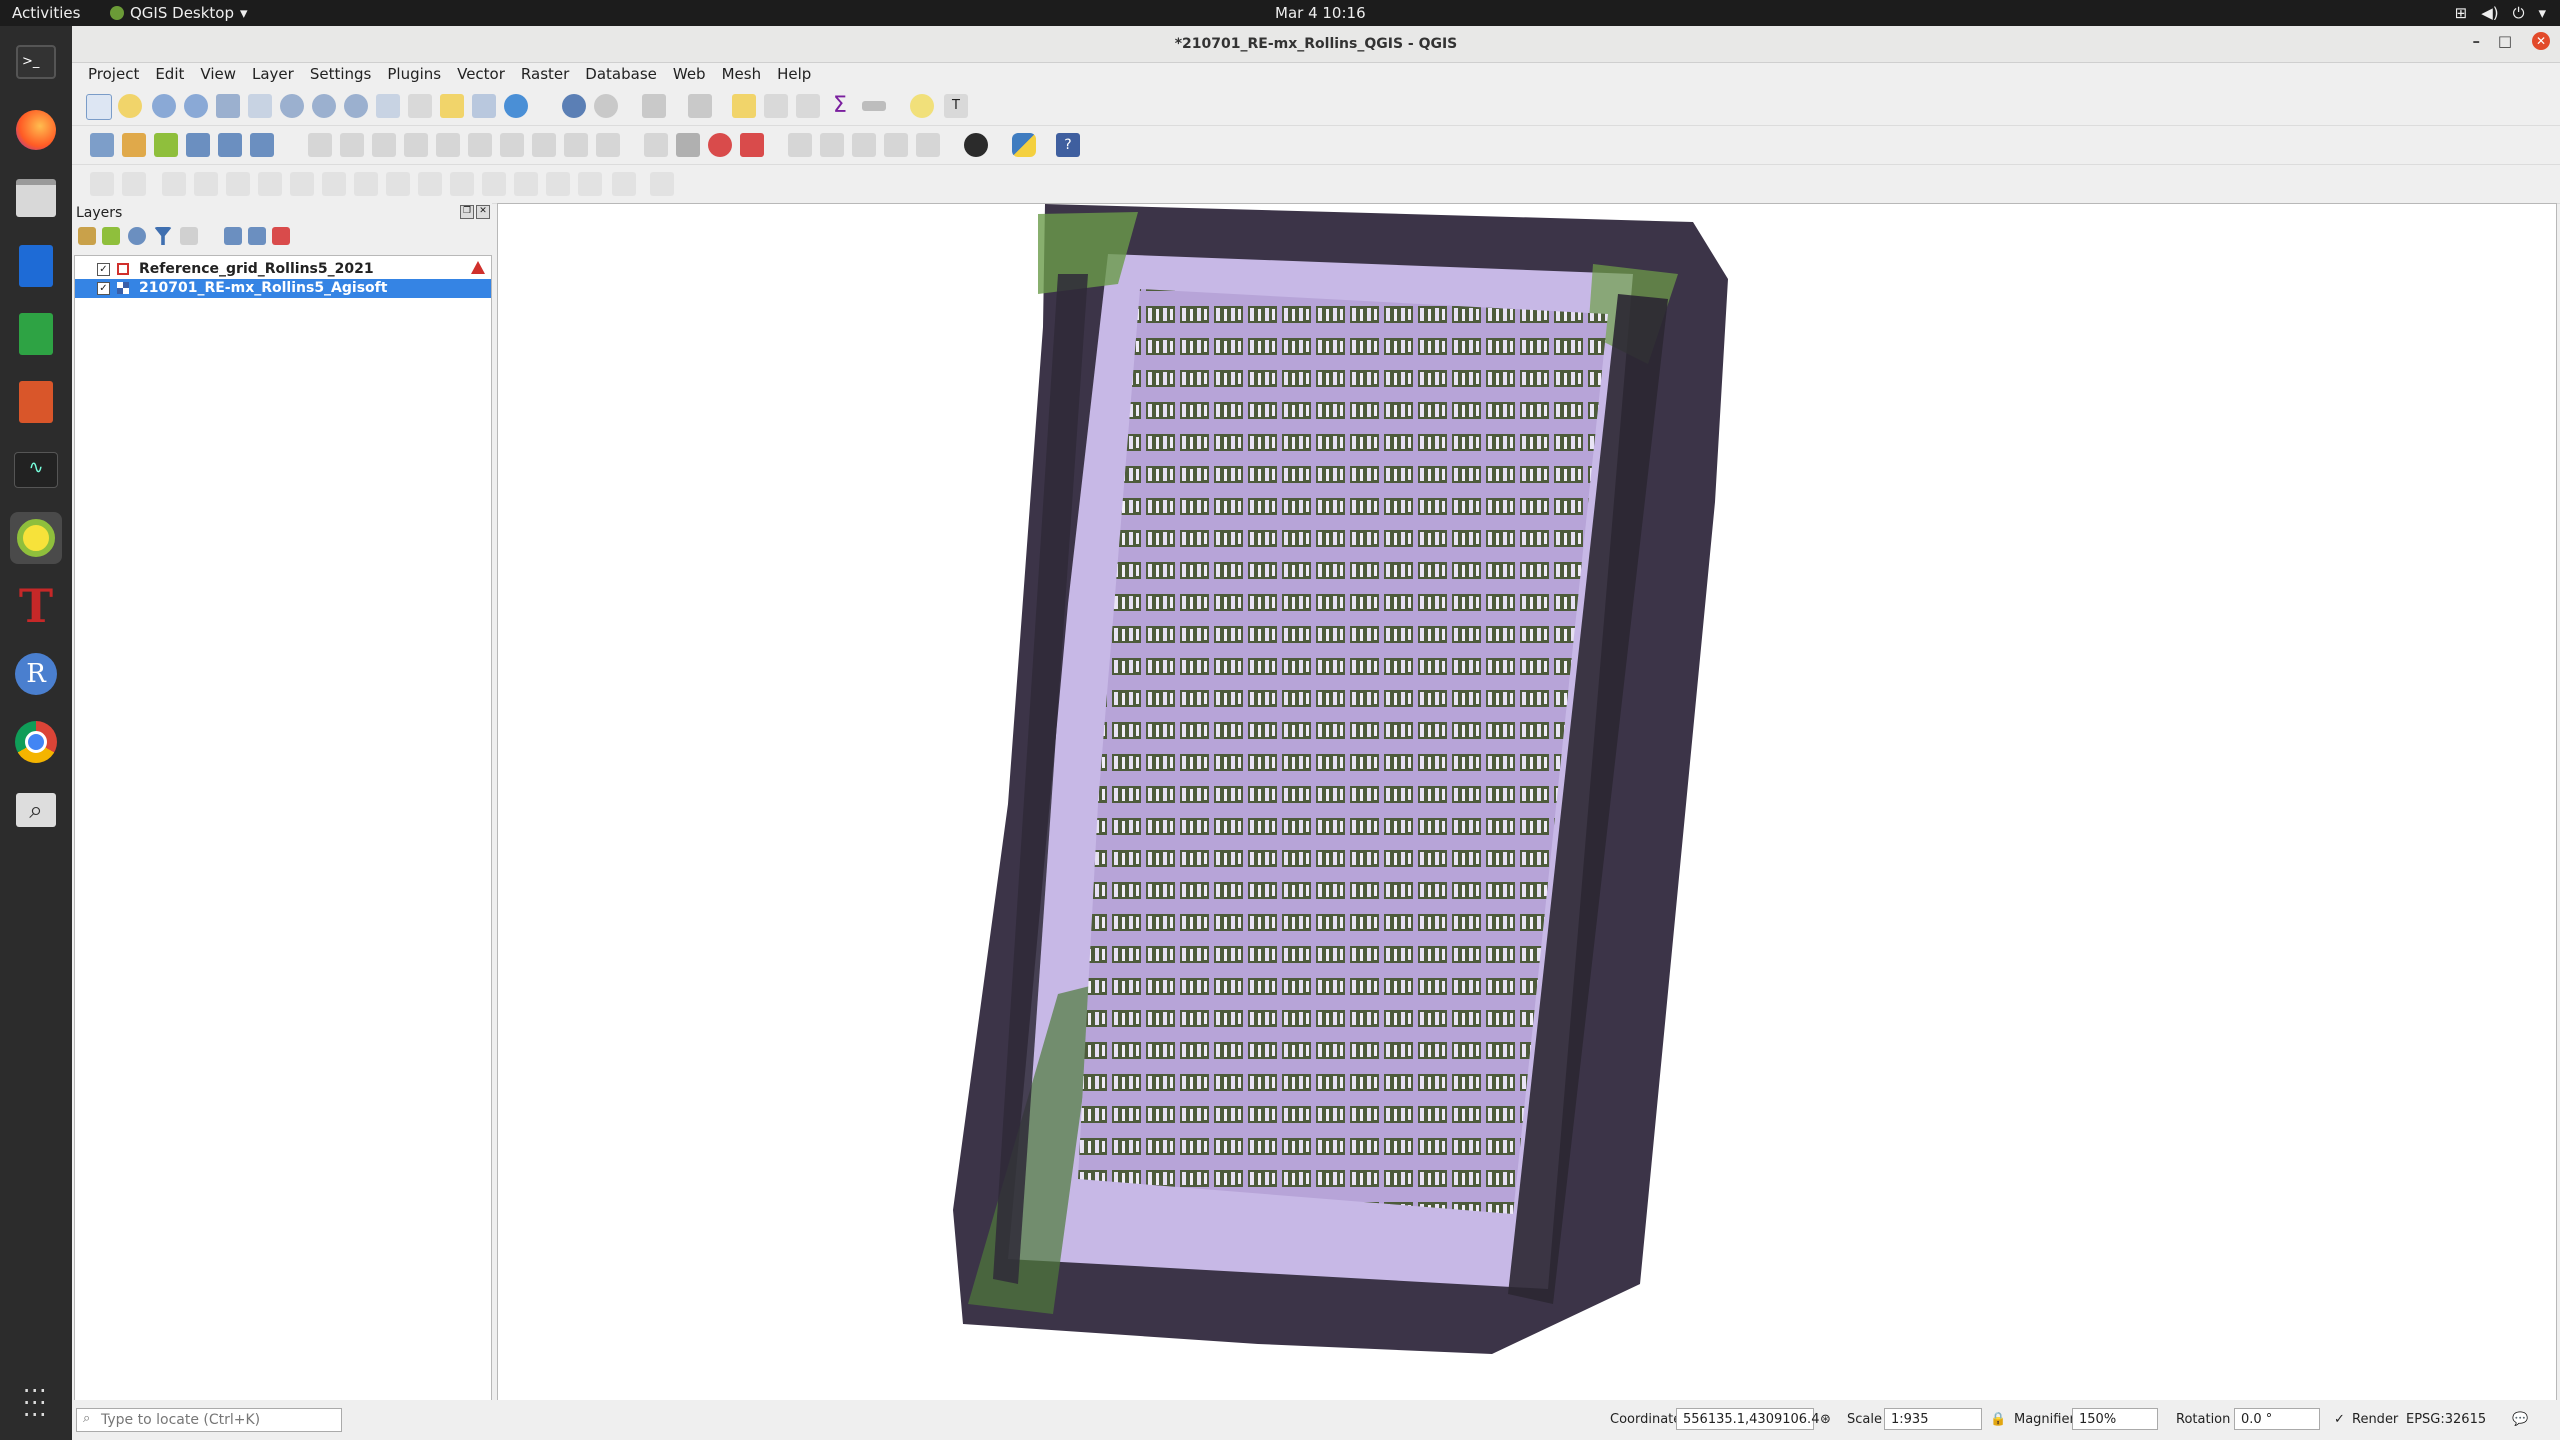  I want to click on toggle-editing-icon, so click(320, 145).